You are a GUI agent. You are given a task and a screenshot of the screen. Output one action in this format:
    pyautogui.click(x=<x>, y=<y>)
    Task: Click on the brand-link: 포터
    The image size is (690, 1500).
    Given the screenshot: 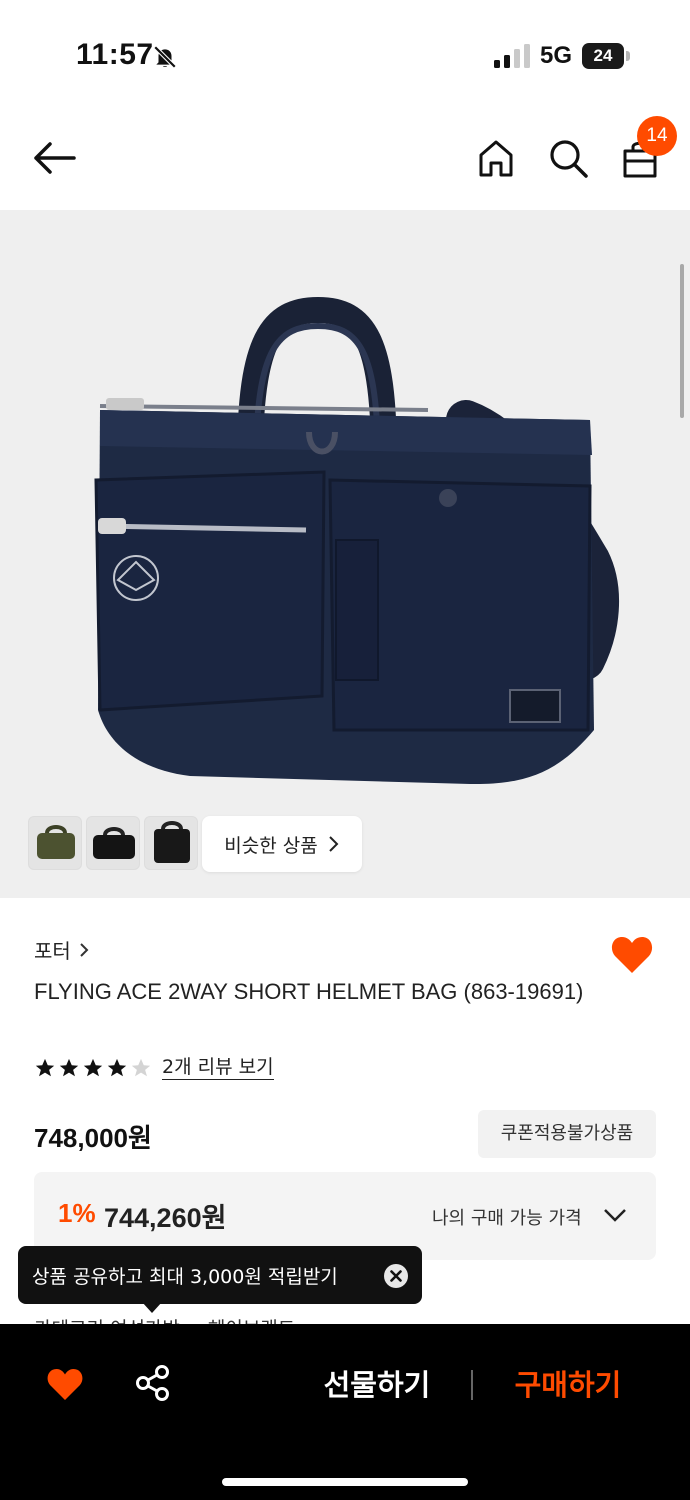 What is the action you would take?
    pyautogui.click(x=61, y=949)
    